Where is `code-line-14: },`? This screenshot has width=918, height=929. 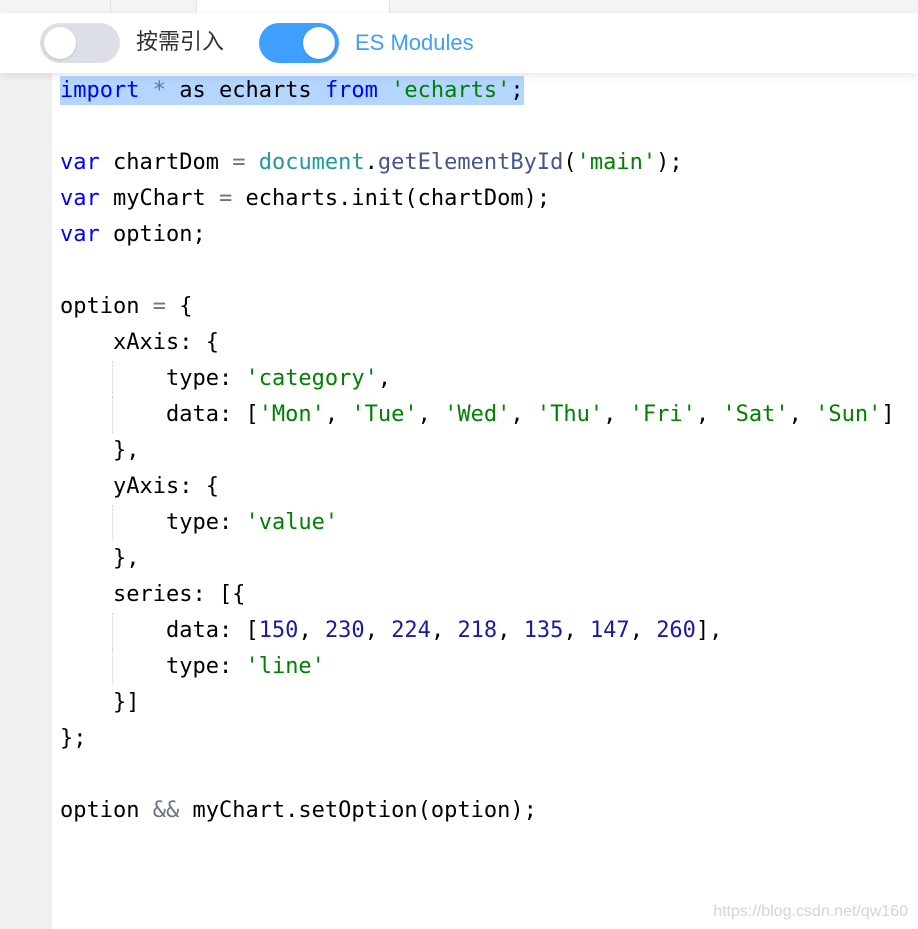
code-line-14: }, is located at coordinates (489, 559).